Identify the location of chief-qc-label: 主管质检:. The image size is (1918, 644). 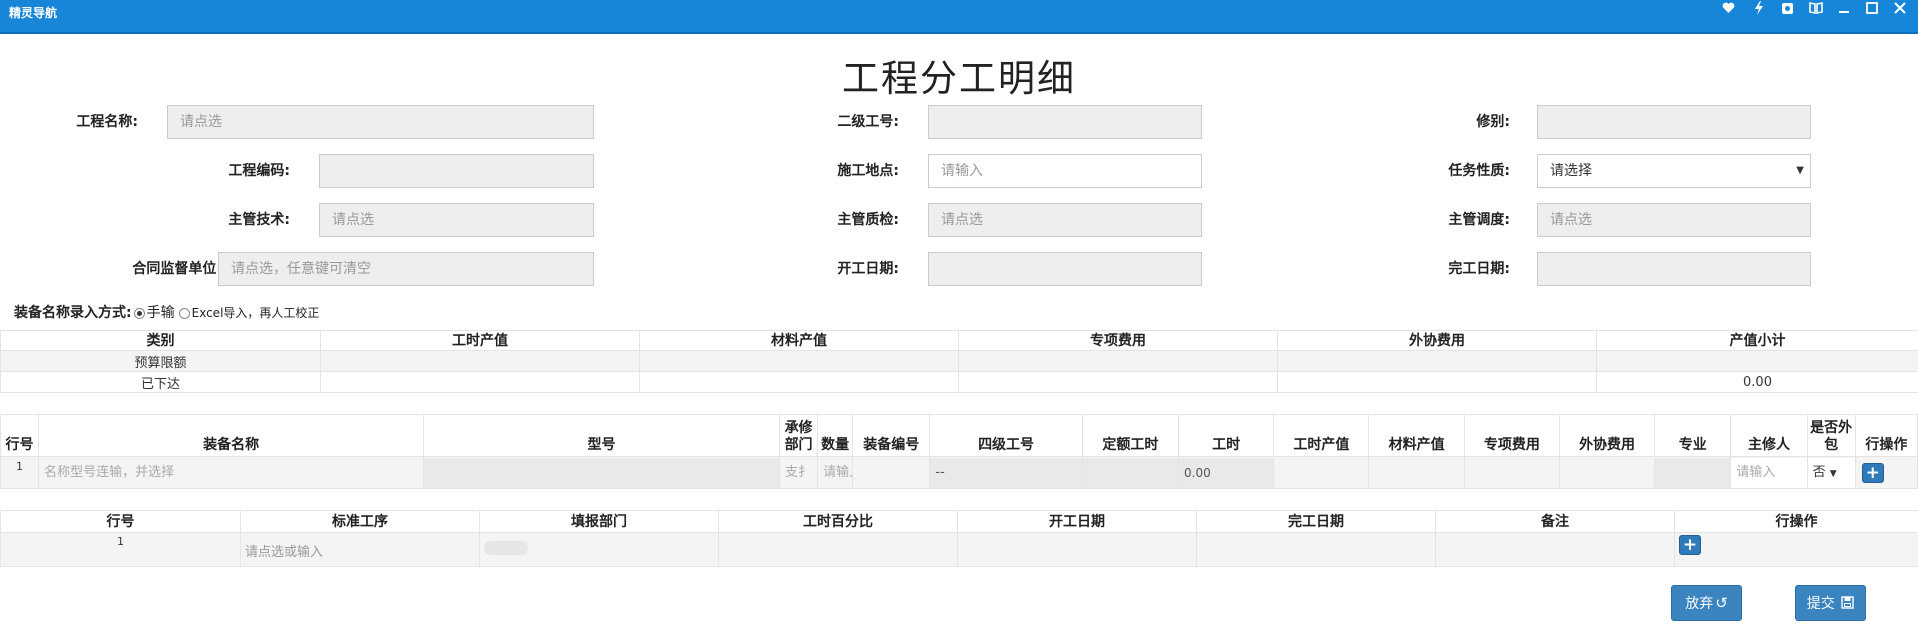
(868, 220).